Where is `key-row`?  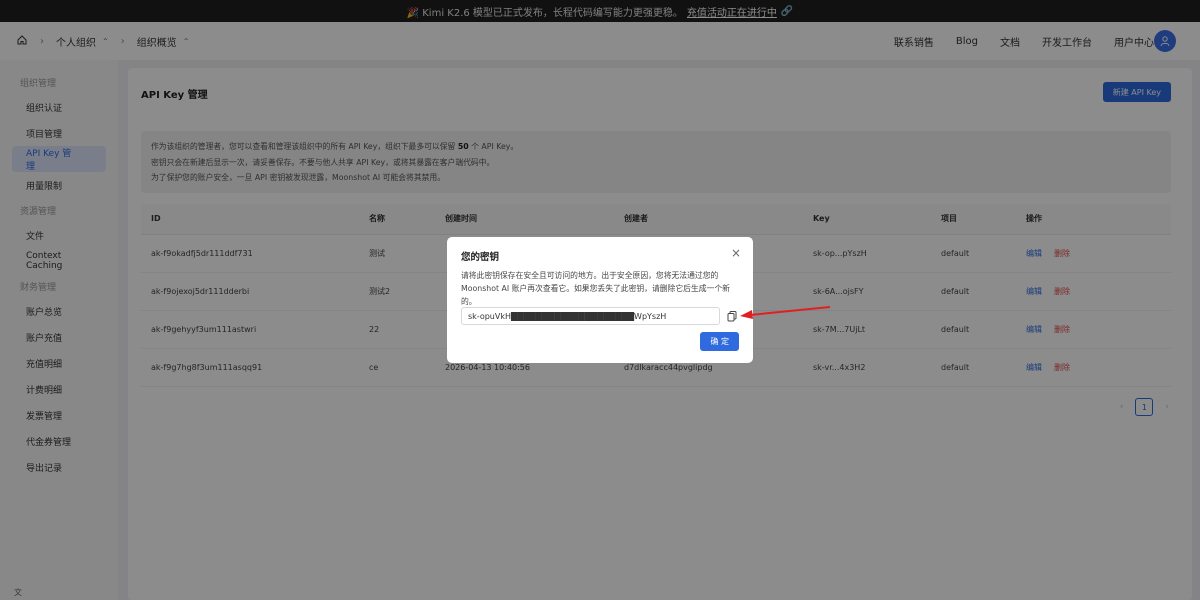 key-row is located at coordinates (600, 316).